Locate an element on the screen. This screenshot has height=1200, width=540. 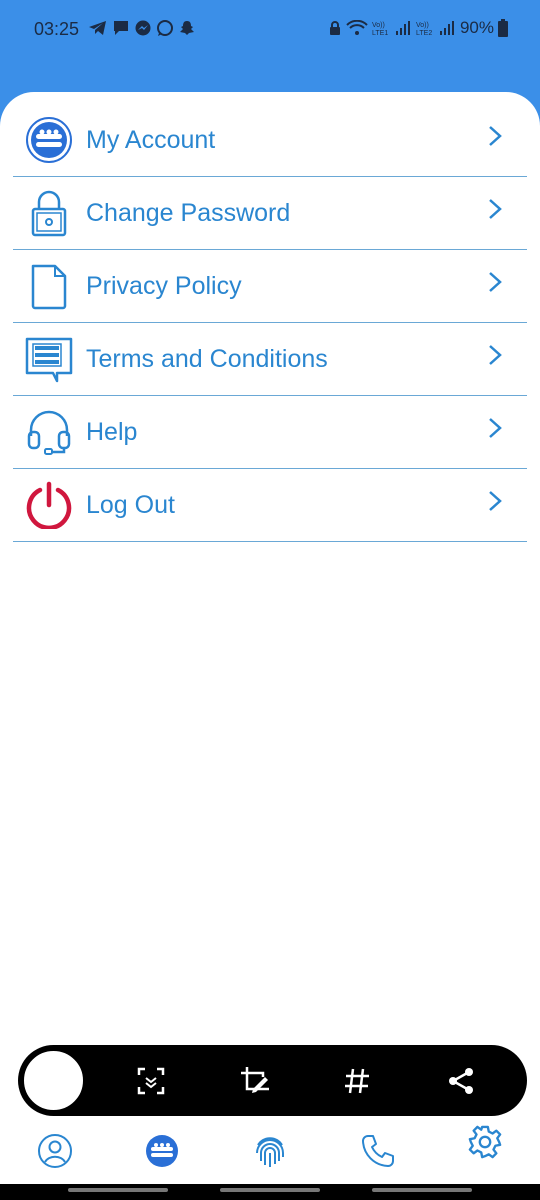
notification-icons is located at coordinates (142, 28).